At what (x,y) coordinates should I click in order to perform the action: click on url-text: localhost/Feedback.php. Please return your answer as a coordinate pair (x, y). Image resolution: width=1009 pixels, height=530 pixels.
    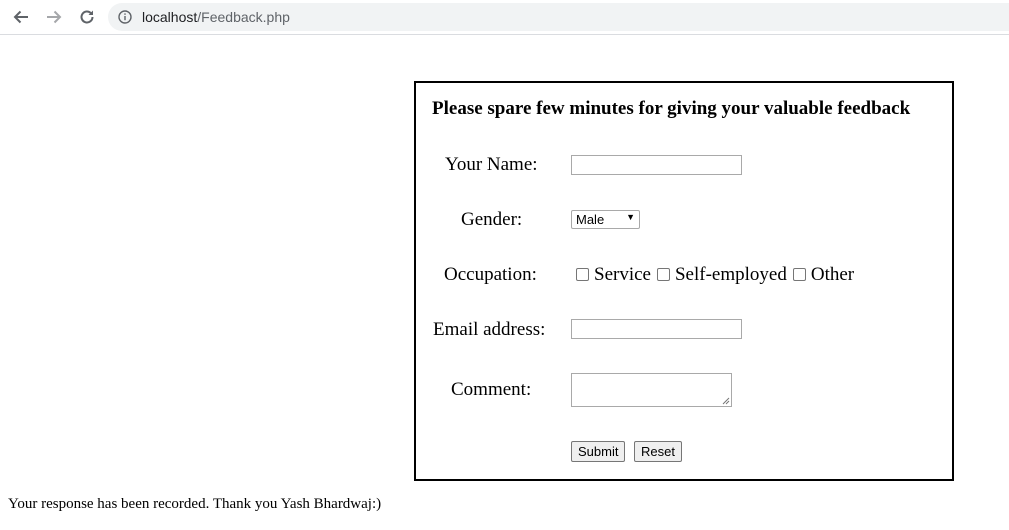
    Looking at the image, I should click on (216, 17).